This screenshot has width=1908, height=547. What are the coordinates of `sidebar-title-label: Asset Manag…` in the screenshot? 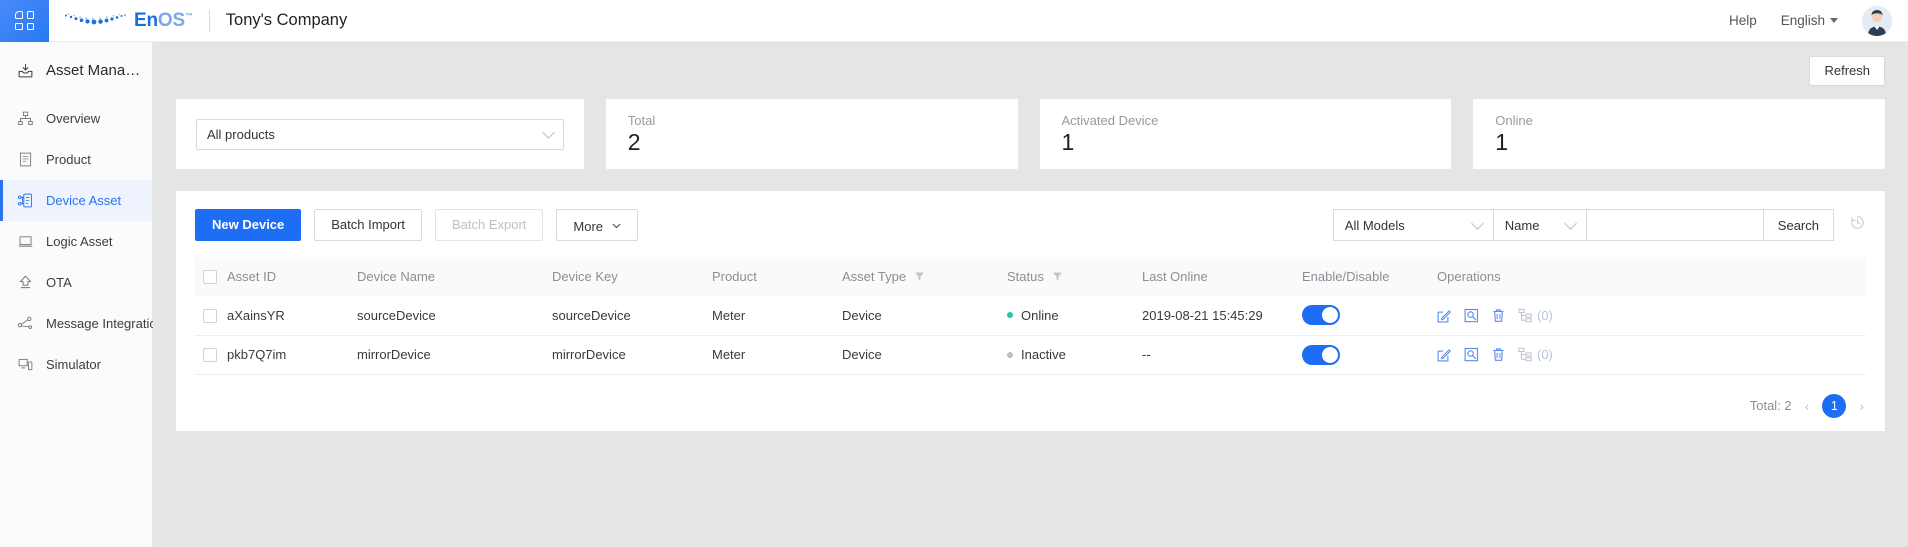 It's located at (96, 70).